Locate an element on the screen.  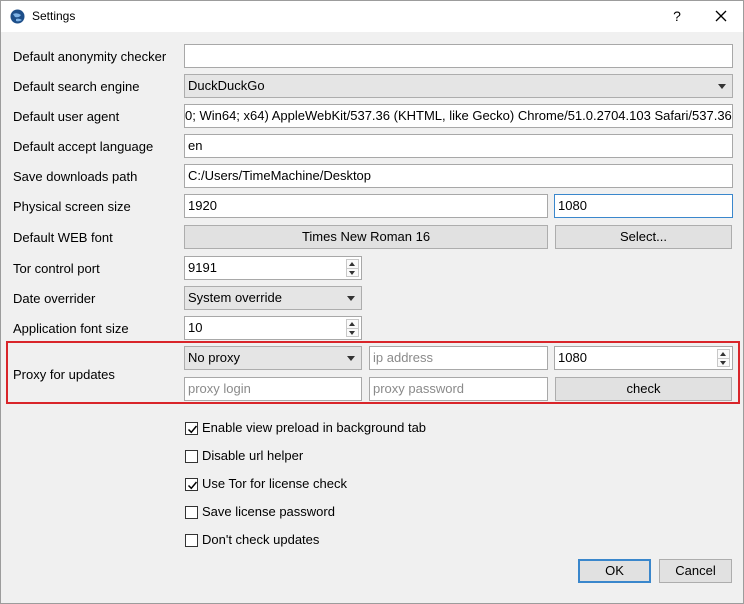
proxy-password-input: proxy password is located at coordinates (458, 389).